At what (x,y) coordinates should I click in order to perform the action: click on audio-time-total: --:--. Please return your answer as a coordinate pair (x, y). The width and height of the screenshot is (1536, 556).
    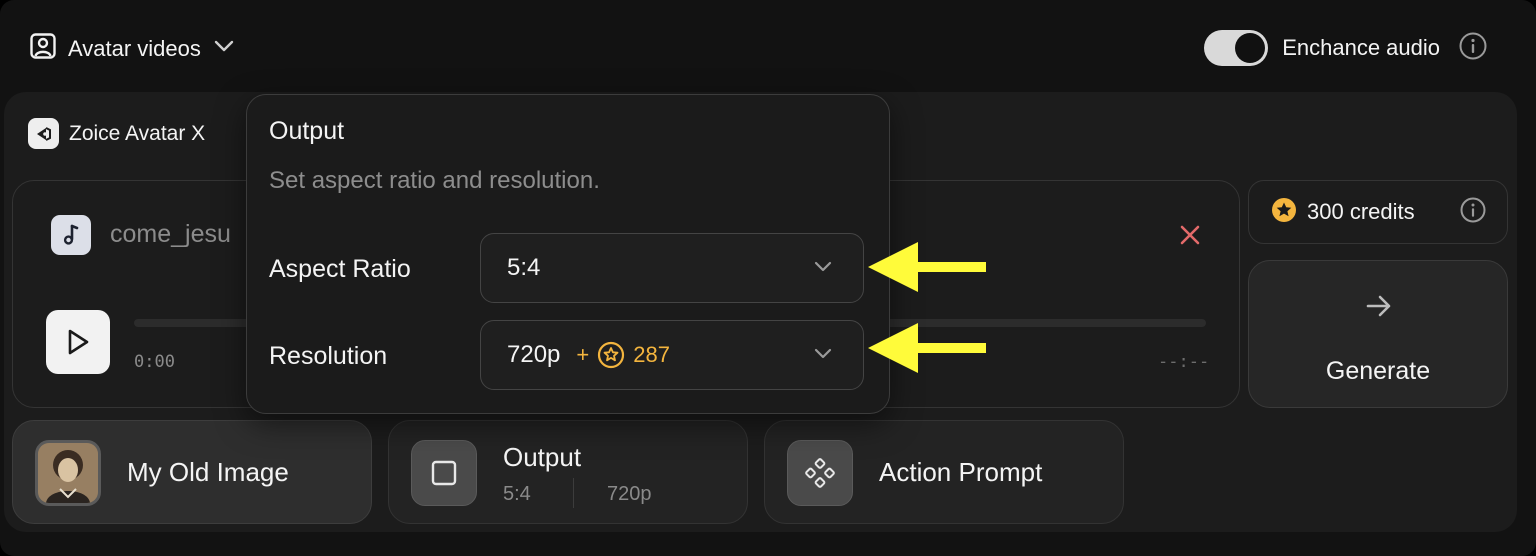
    Looking at the image, I should click on (1184, 362).